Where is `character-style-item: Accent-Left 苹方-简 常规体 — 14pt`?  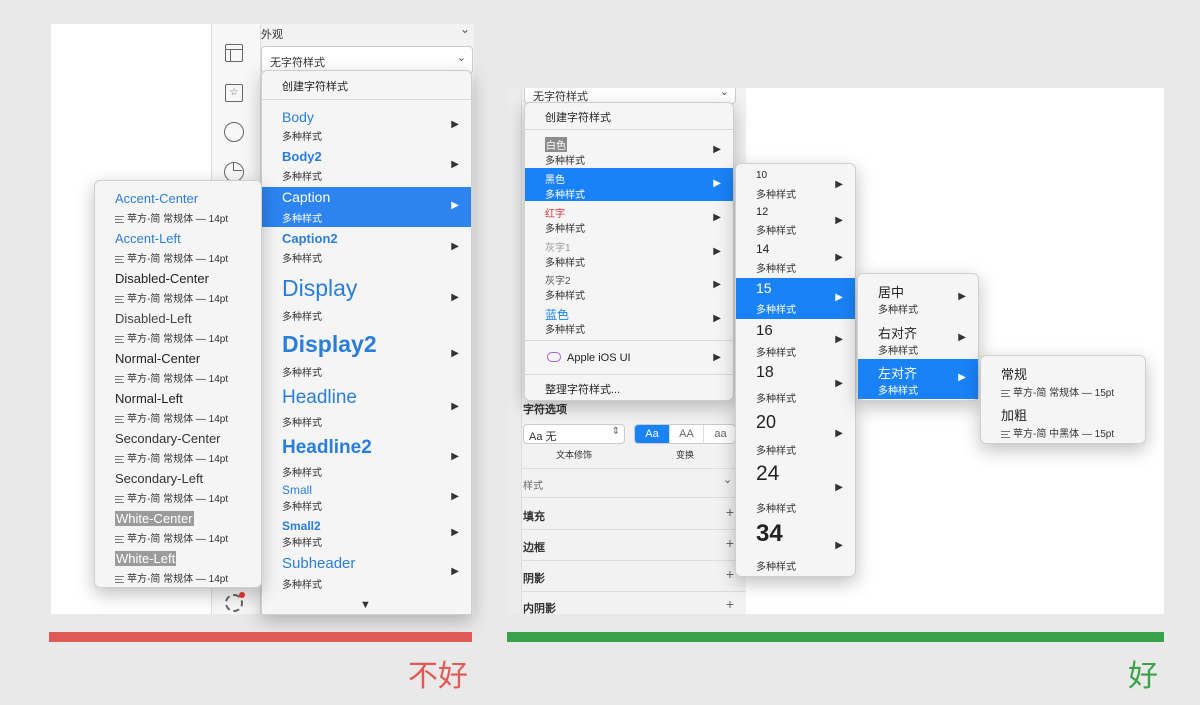 character-style-item: Accent-Left 苹方-简 常规体 — 14pt is located at coordinates (178, 248).